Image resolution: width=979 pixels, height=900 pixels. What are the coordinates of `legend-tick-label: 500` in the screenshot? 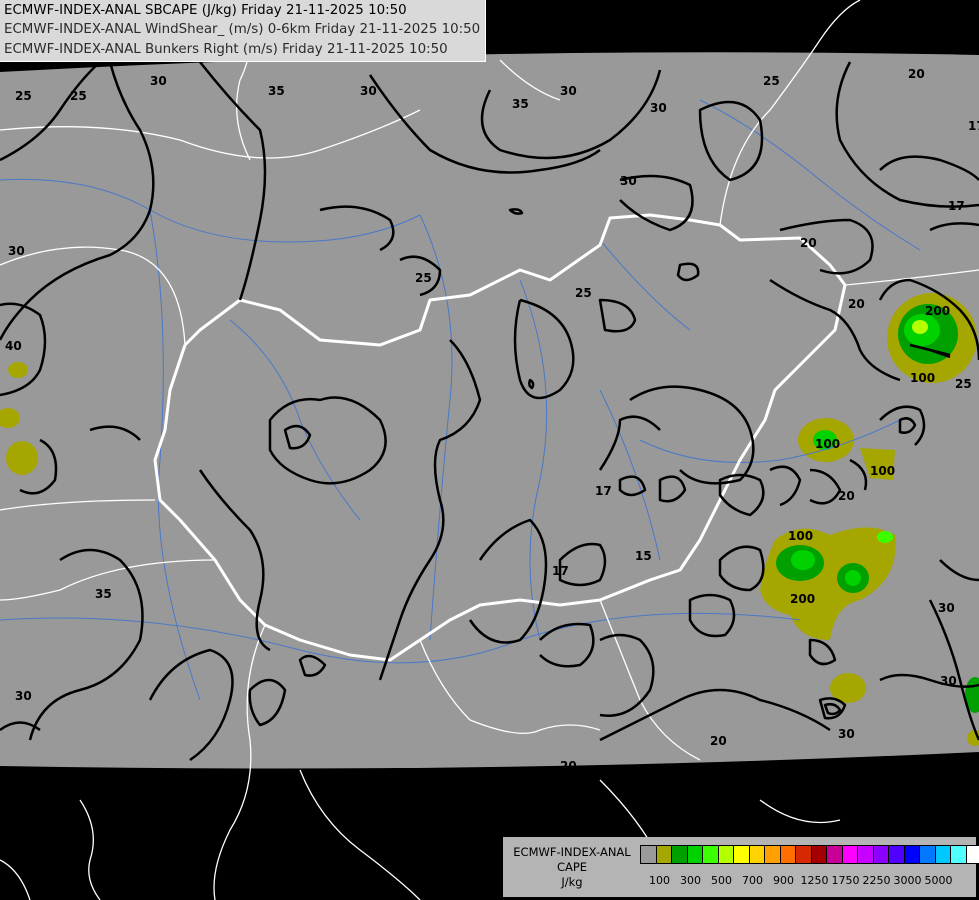 It's located at (721, 880).